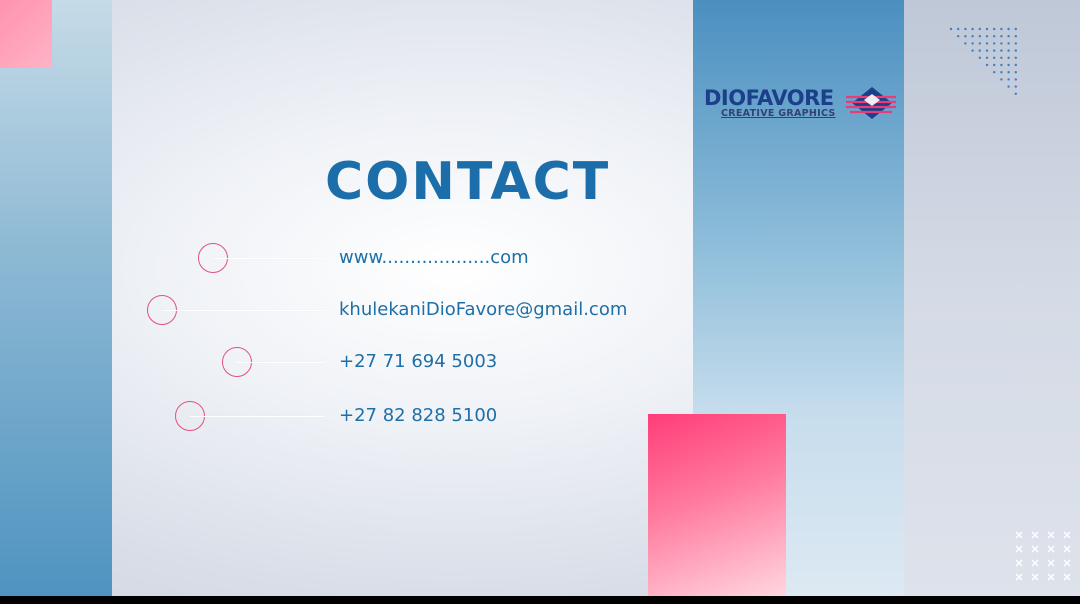  What do you see at coordinates (983, 61) in the screenshot?
I see `dot-pattern-icon` at bounding box center [983, 61].